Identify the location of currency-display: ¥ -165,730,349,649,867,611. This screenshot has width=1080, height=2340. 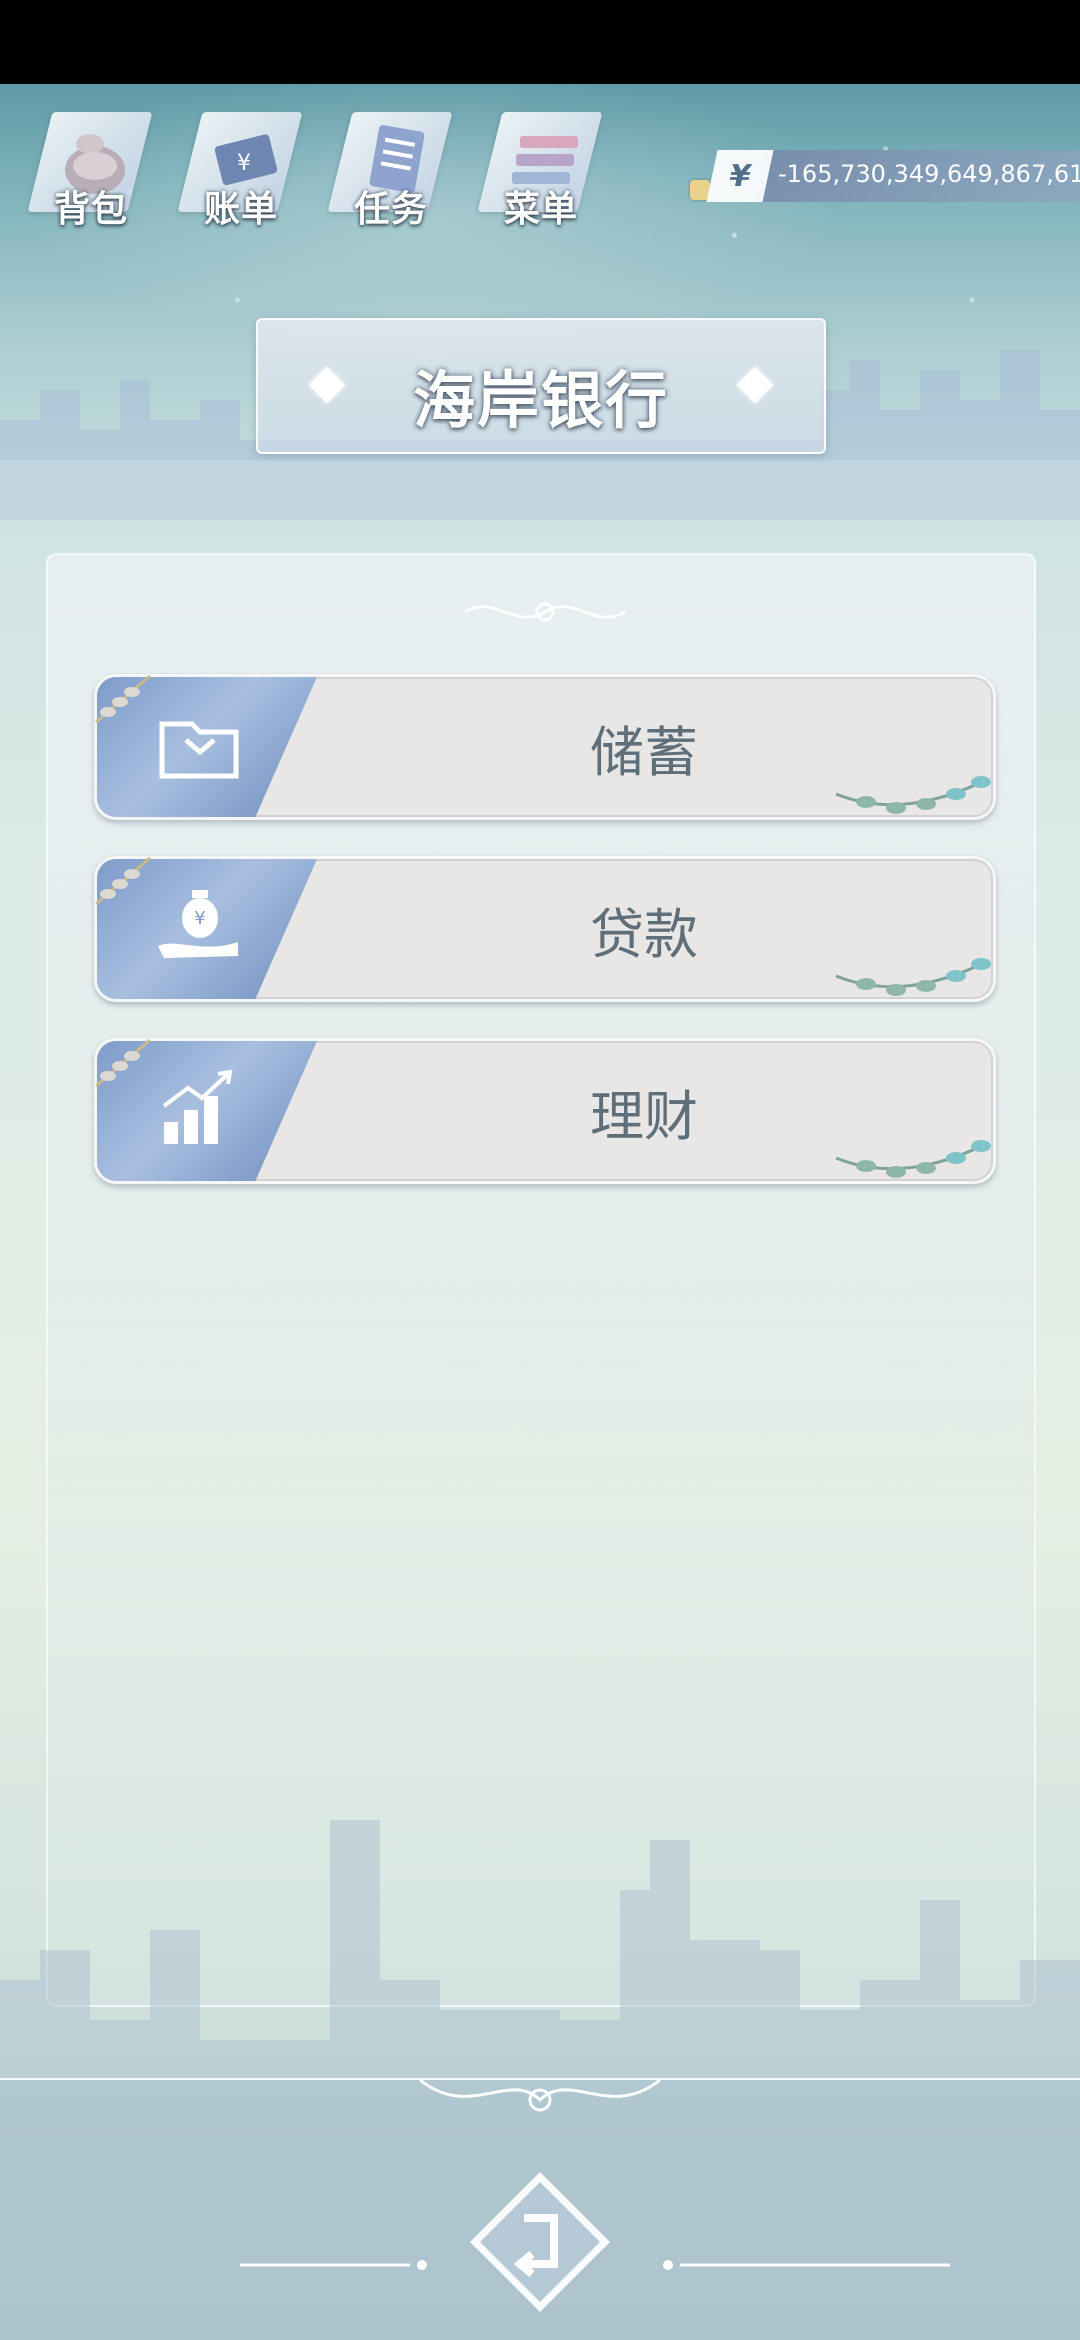
(885, 176).